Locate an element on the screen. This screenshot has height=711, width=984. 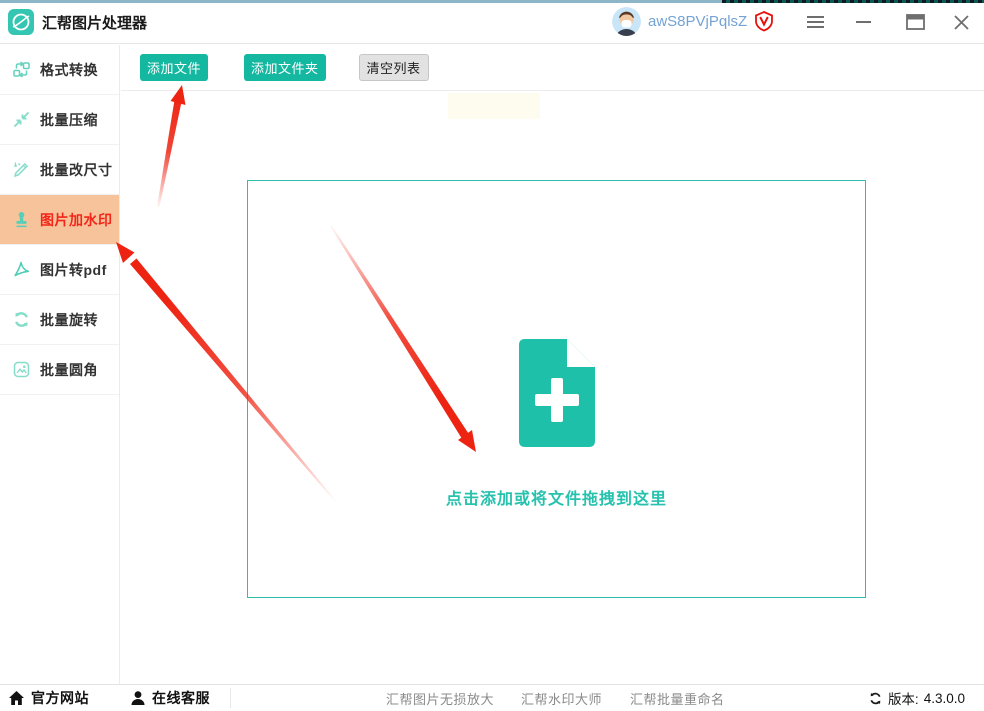
minimize-button is located at coordinates (863, 22).